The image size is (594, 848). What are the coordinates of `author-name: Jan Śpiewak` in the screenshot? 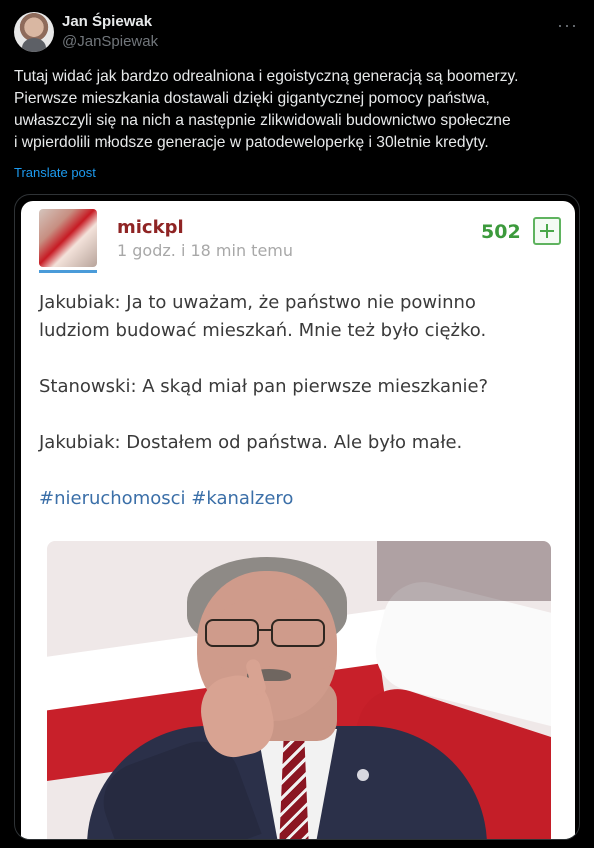 It's located at (107, 21).